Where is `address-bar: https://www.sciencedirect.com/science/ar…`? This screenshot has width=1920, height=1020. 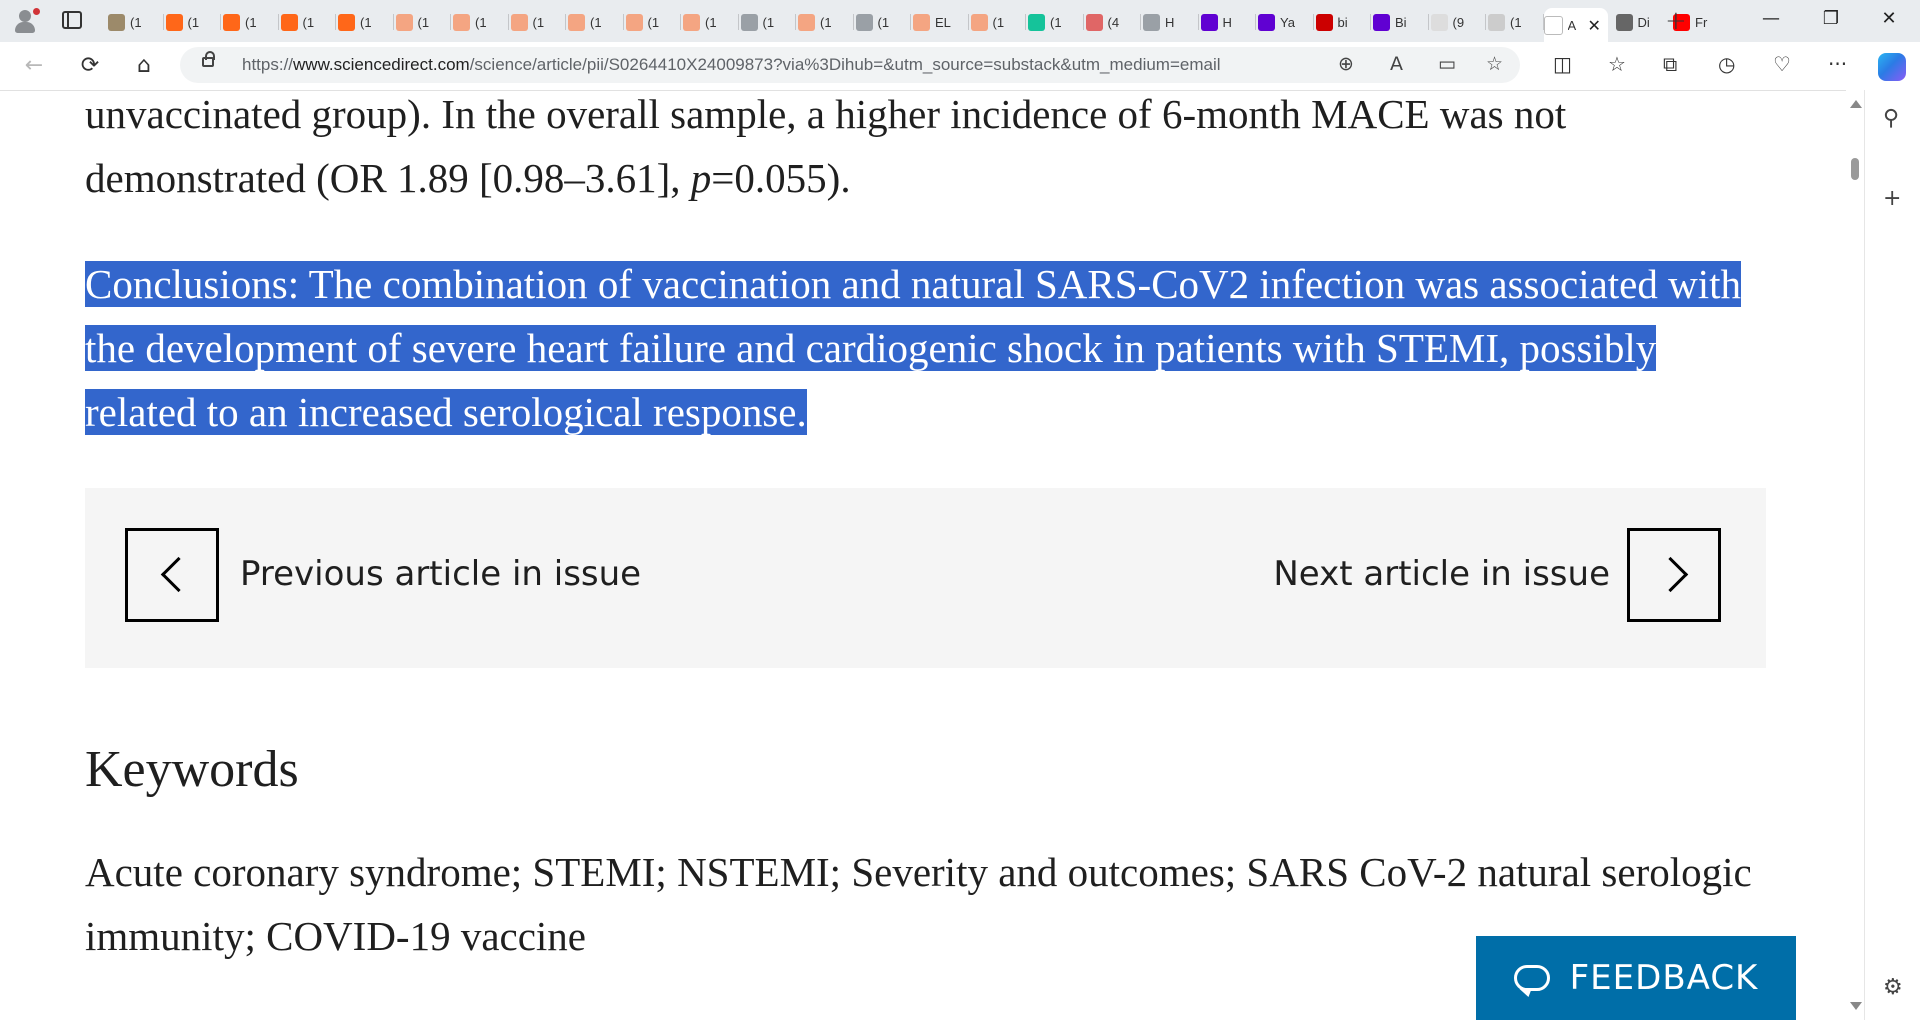
address-bar: https://www.sciencedirect.com/science/ar… is located at coordinates (850, 65).